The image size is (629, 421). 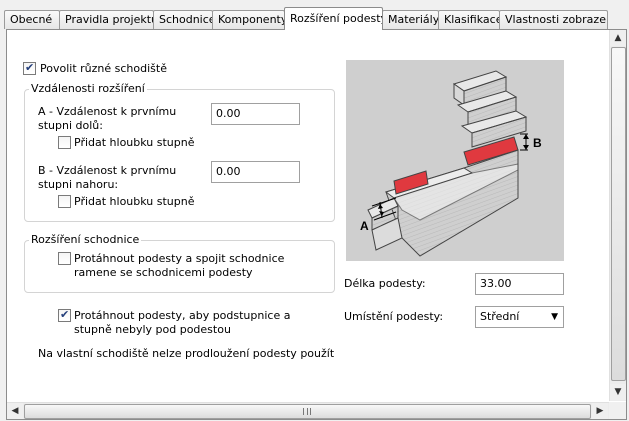 What do you see at coordinates (107, 177) in the screenshot?
I see `distance-b-label: B - Vzdálenost k prvnímu stupni nahoru:` at bounding box center [107, 177].